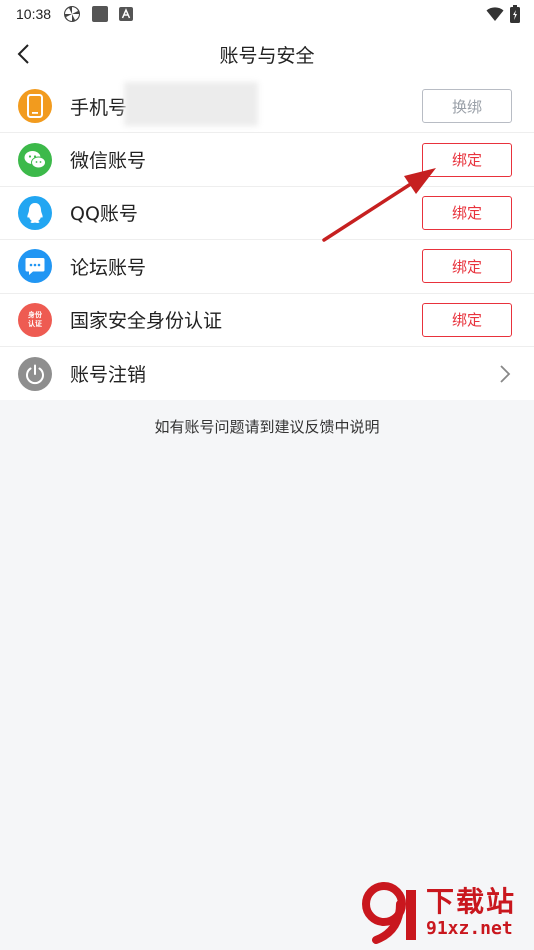 The image size is (534, 950). I want to click on header: 账号与安全, so click(267, 54).